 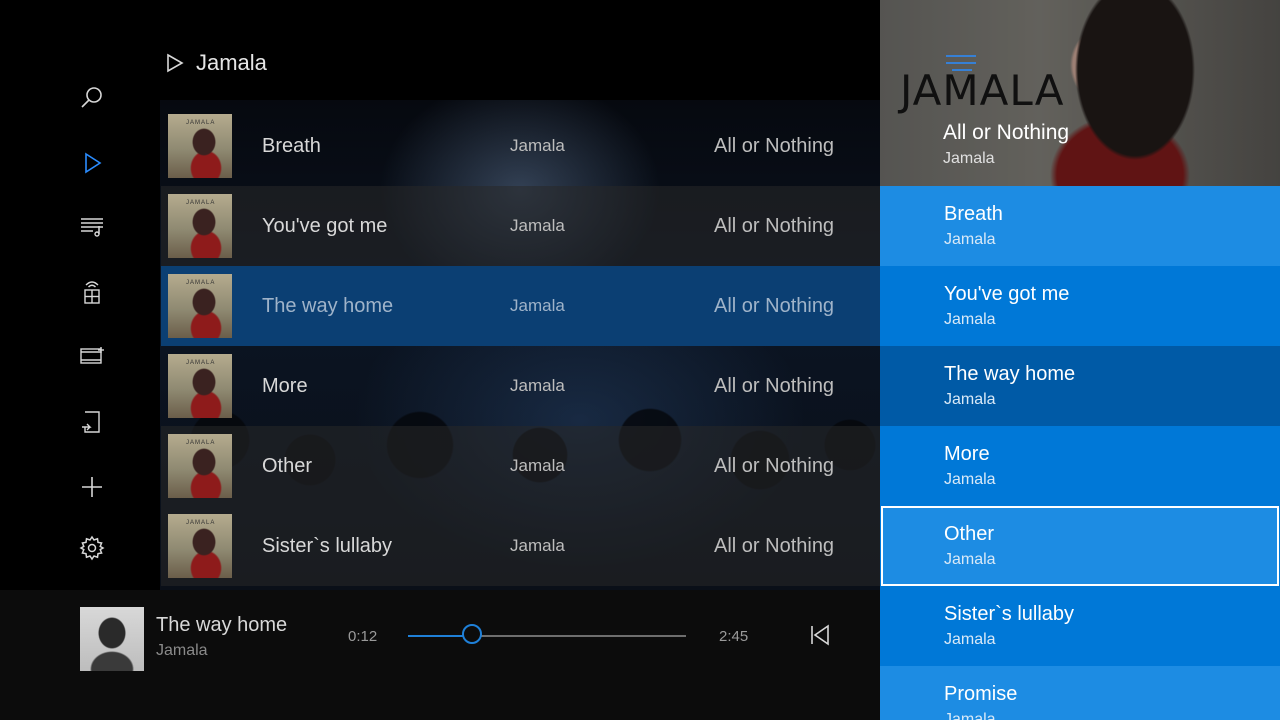 What do you see at coordinates (327, 545) in the screenshot?
I see `song-title: Sister`s lullaby` at bounding box center [327, 545].